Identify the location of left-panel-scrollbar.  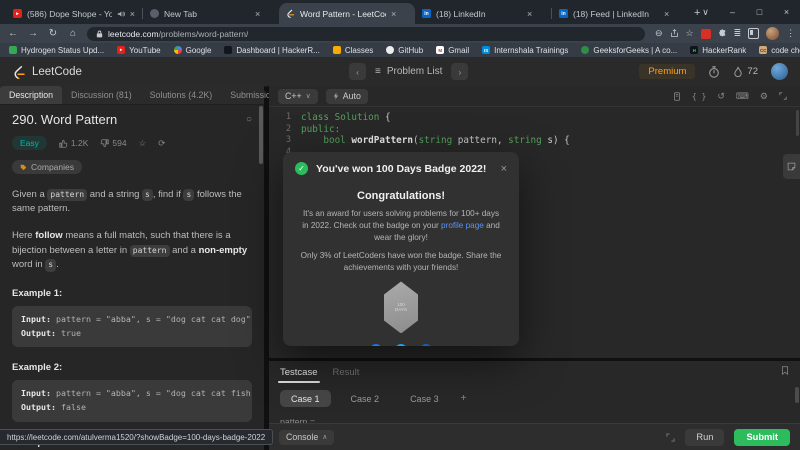
(261, 135).